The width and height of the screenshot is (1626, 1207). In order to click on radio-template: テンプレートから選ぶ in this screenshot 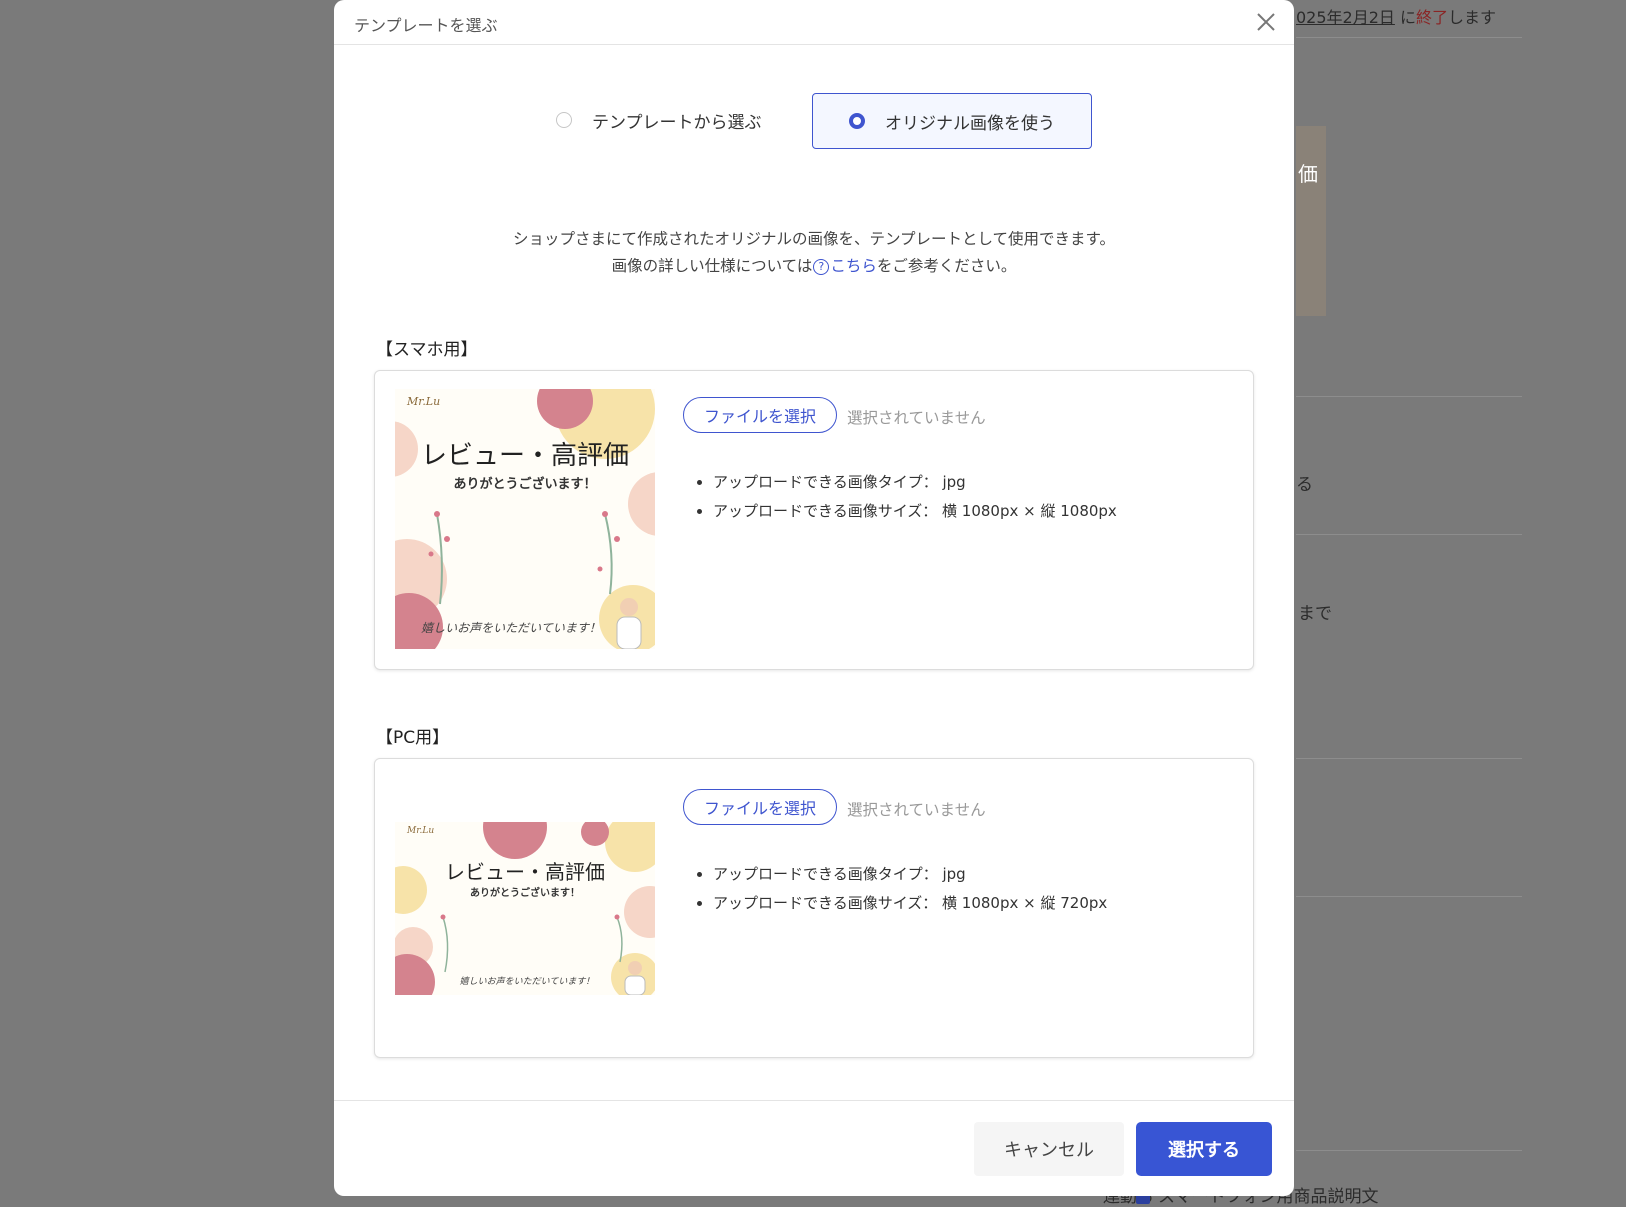, I will do `click(659, 120)`.